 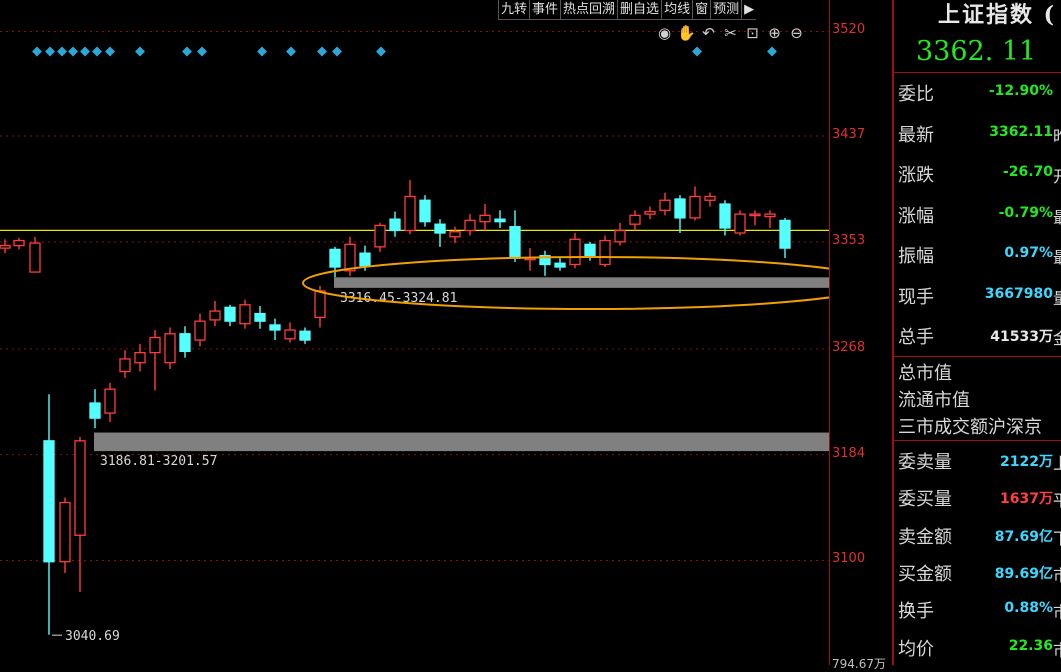 I want to click on quote-row: 换手 0.88%市, so click(x=977, y=609).